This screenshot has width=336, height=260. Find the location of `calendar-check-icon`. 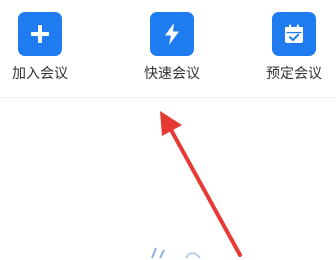

calendar-check-icon is located at coordinates (294, 33).